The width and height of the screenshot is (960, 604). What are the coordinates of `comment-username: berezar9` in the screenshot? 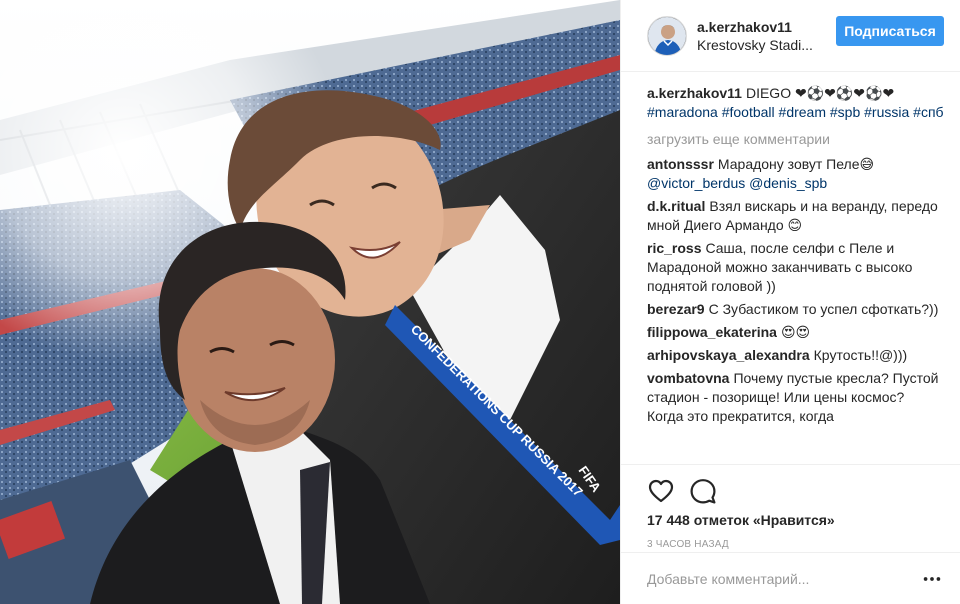 It's located at (676, 309).